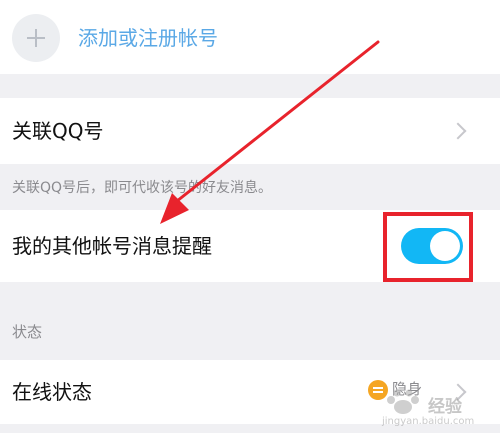  What do you see at coordinates (112, 246) in the screenshot?
I see `other-account-remind-label: 我的其他帐号消息提醒` at bounding box center [112, 246].